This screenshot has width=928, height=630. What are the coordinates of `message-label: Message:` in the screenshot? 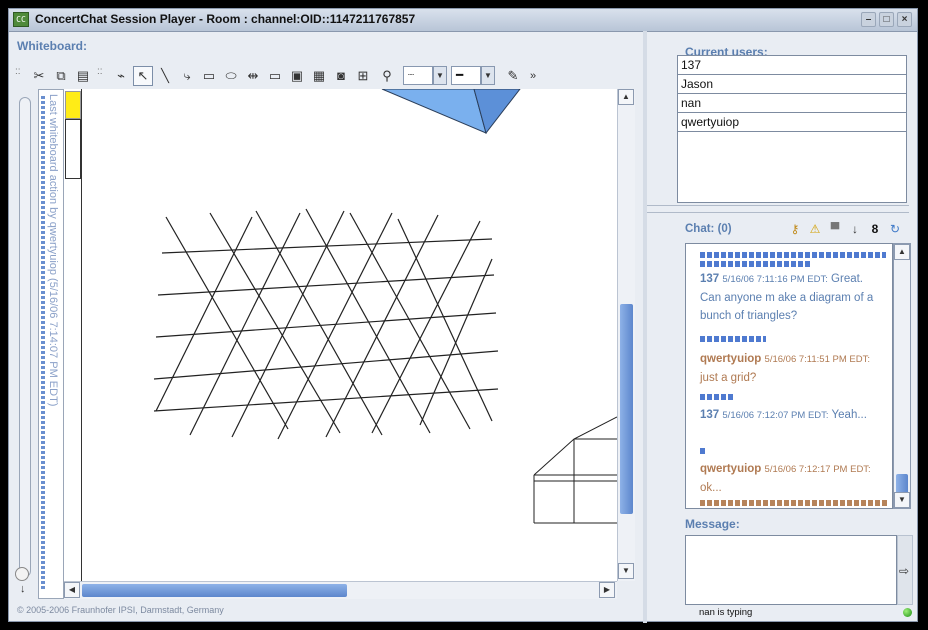 It's located at (712, 524).